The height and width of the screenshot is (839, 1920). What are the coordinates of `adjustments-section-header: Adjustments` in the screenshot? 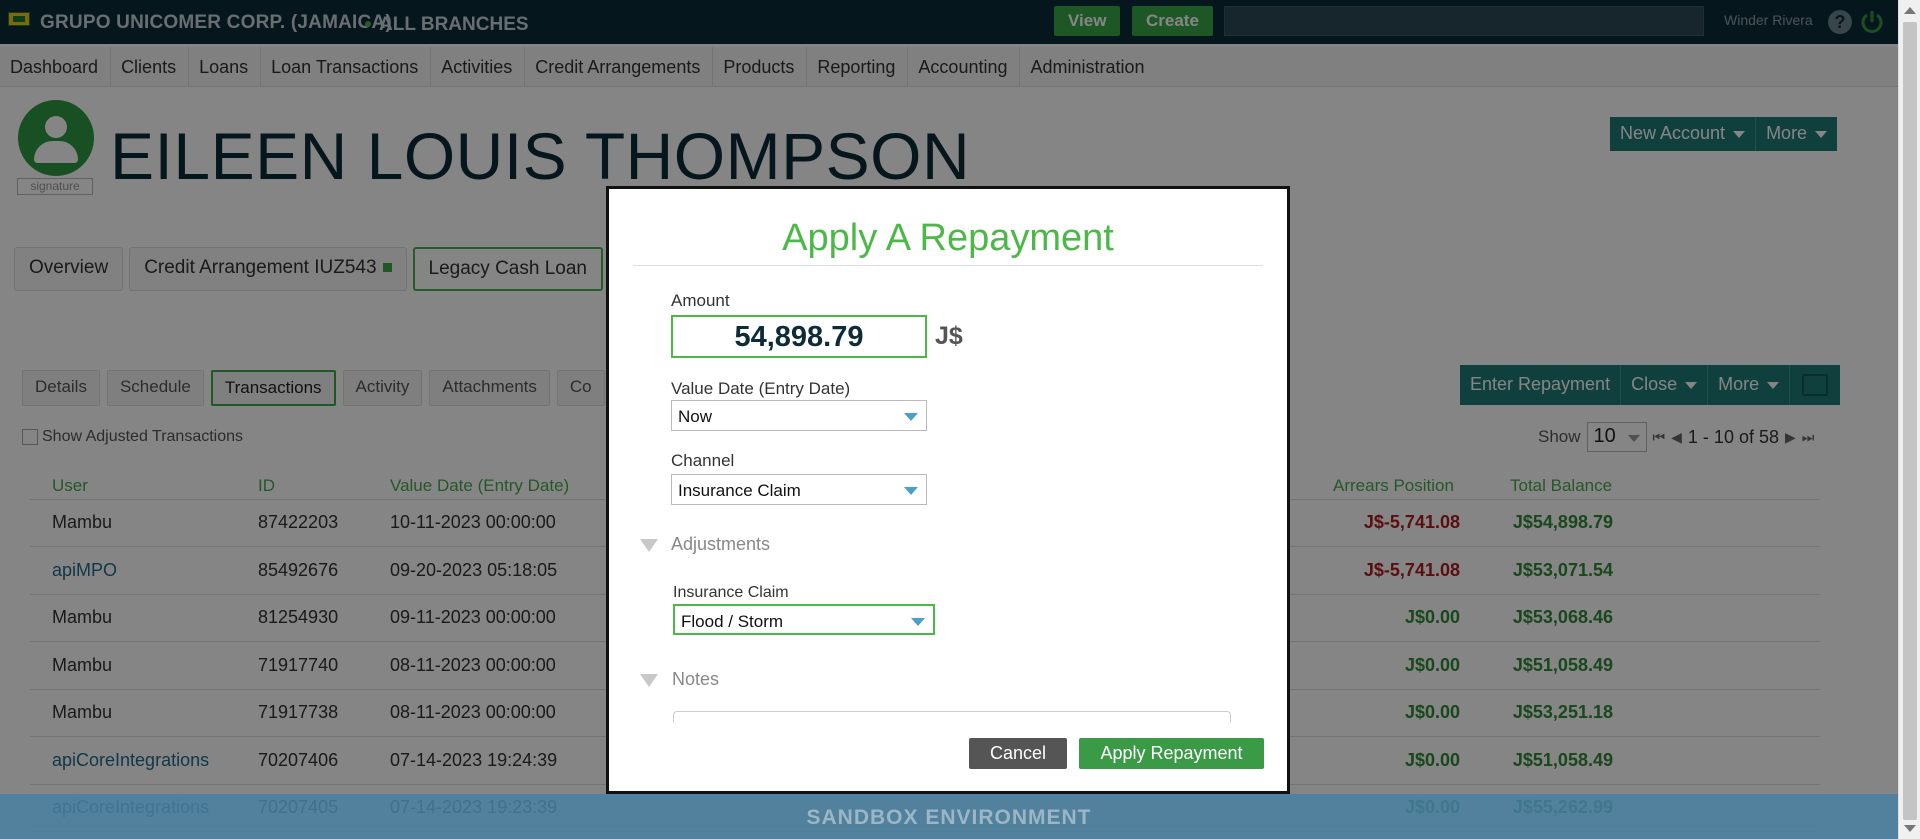 It's located at (720, 544).